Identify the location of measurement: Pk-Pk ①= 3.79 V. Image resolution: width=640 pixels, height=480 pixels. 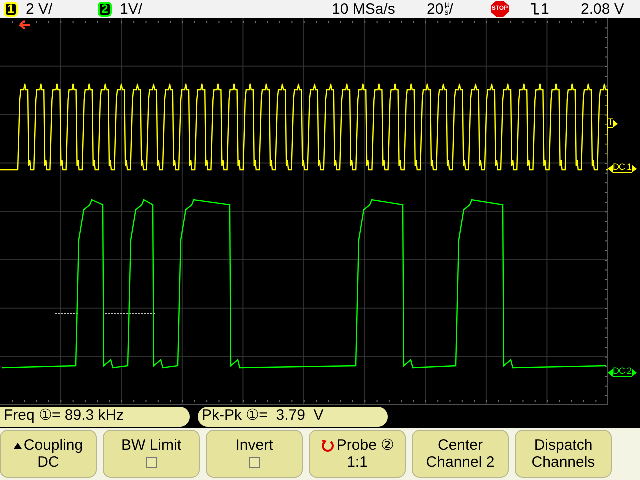
(293, 416).